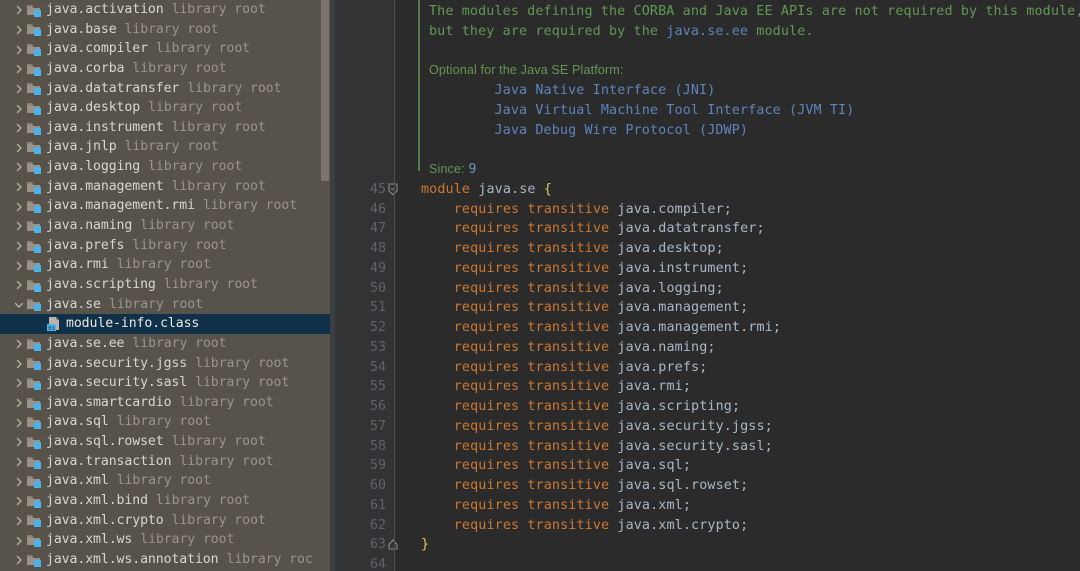 Image resolution: width=1080 pixels, height=571 pixels. Describe the element at coordinates (593, 229) in the screenshot. I see `code-line: requires transitive java.datatransfer;` at that location.